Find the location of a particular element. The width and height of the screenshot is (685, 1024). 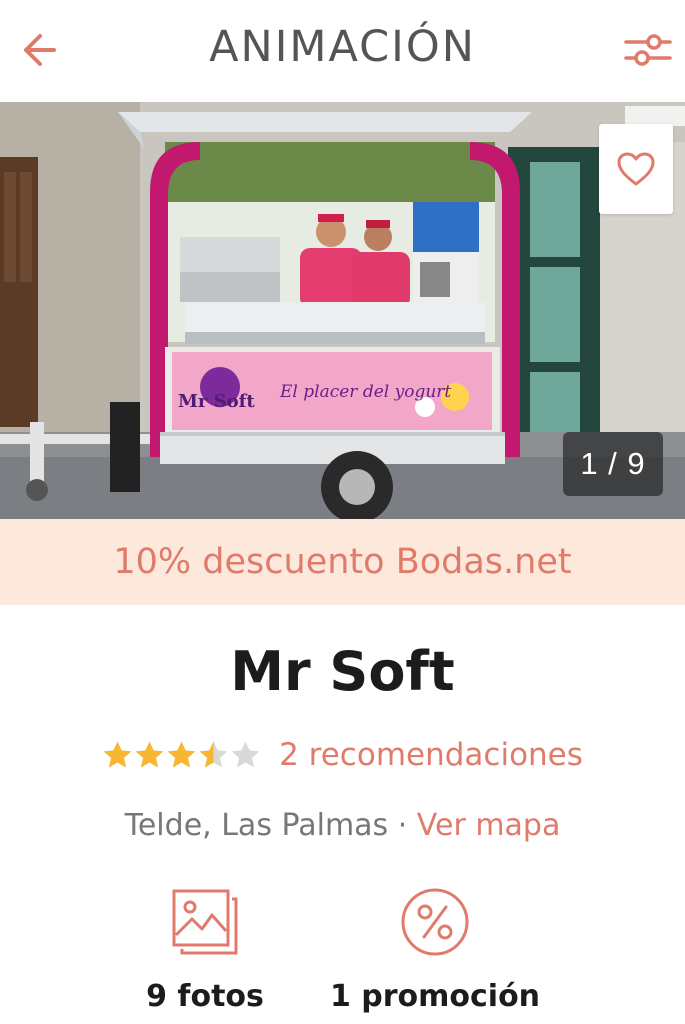

truck-sign-slogan: El placer del yogurt is located at coordinates (365, 392).